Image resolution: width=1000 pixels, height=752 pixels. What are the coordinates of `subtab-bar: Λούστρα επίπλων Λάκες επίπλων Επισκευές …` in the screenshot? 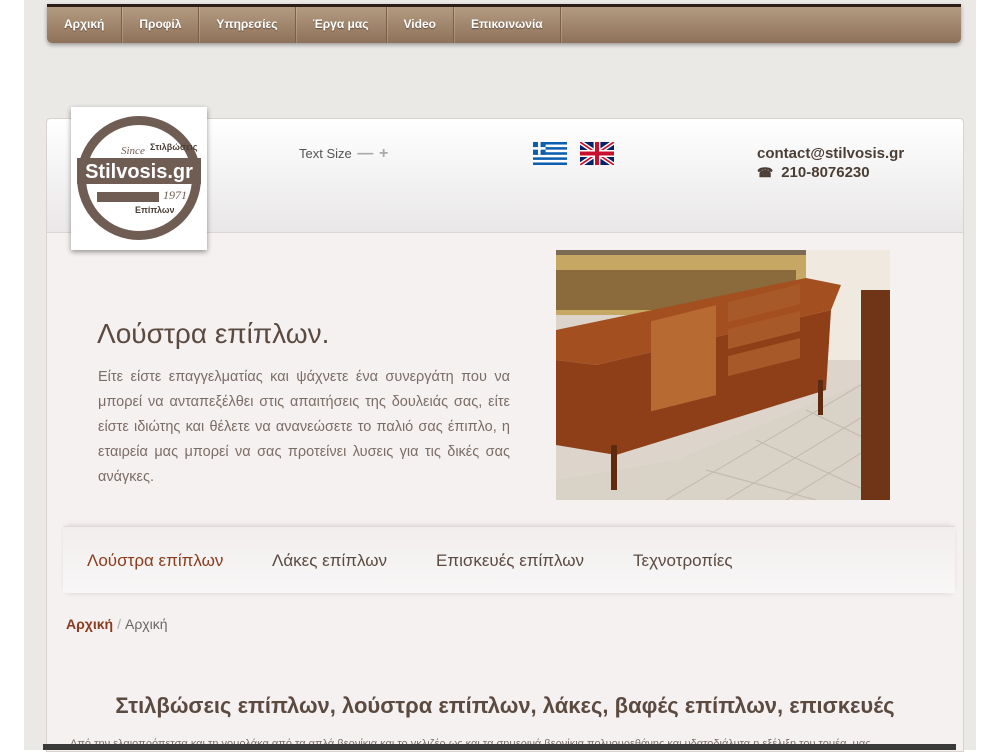 It's located at (509, 559).